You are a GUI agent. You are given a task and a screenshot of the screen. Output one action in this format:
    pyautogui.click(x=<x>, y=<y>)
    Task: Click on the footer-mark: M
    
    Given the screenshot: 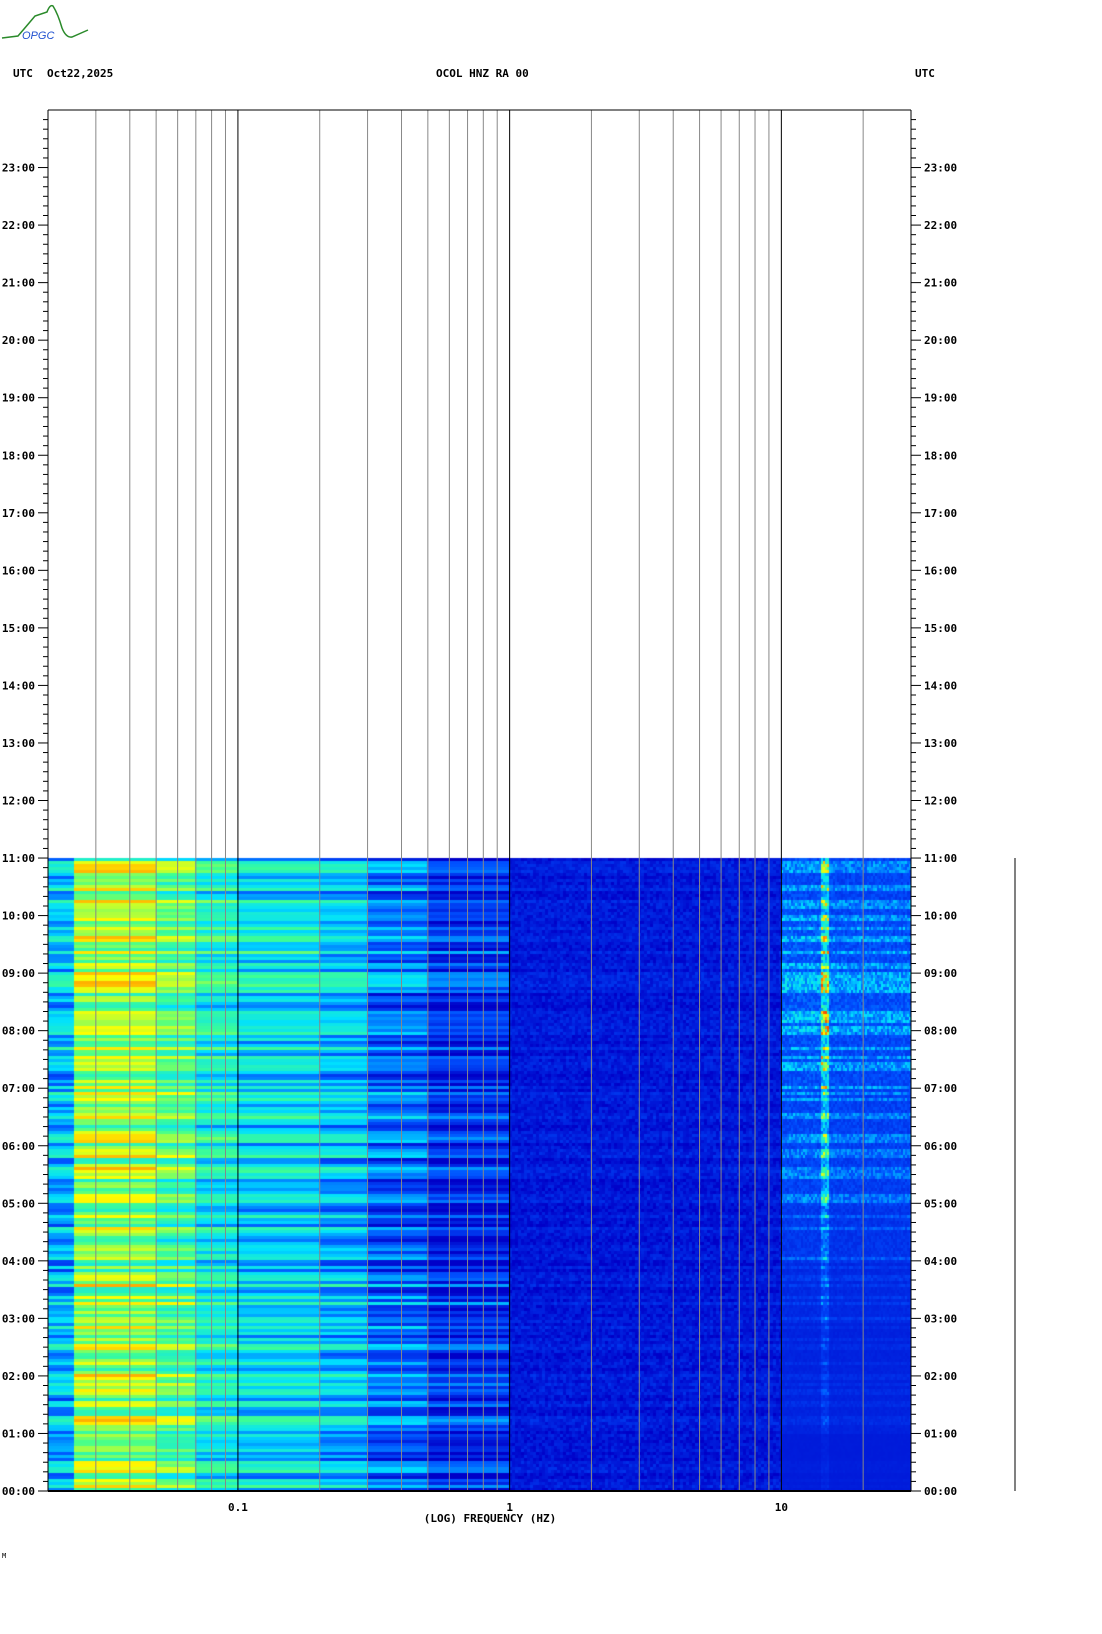 What is the action you would take?
    pyautogui.click(x=4, y=1556)
    